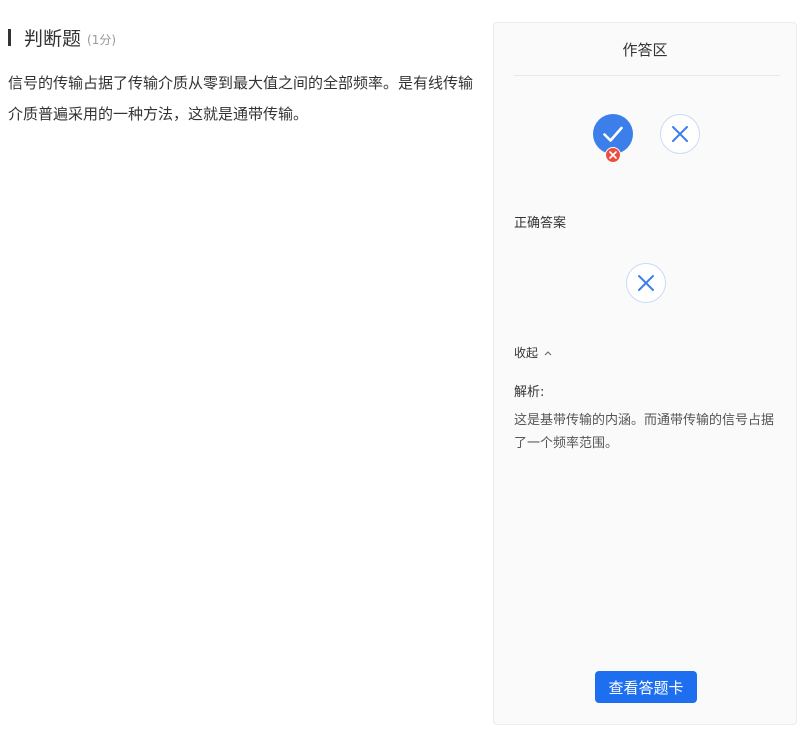 The width and height of the screenshot is (803, 730). I want to click on view-answer-card-button: 查看答题卡, so click(646, 687).